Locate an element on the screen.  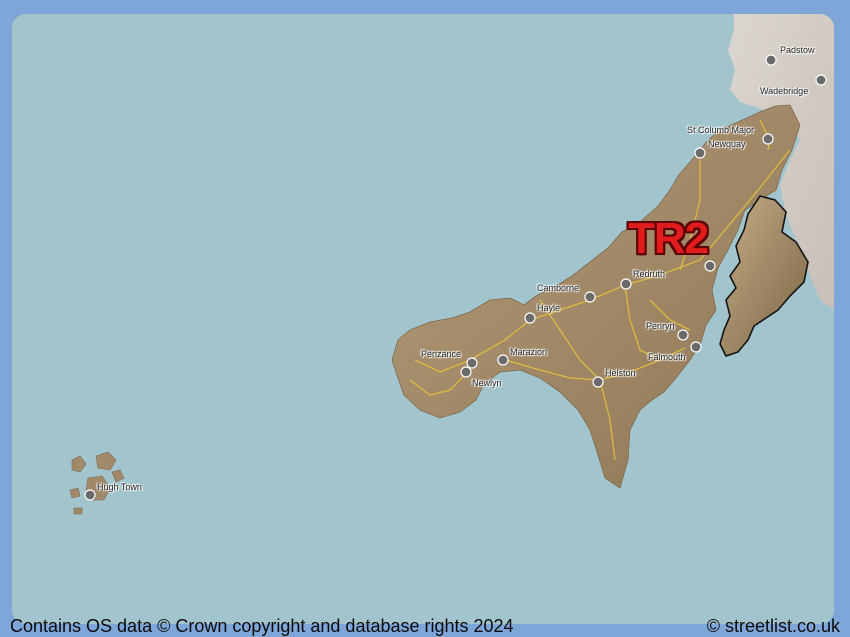
town-dot-padstow is located at coordinates (771, 60).